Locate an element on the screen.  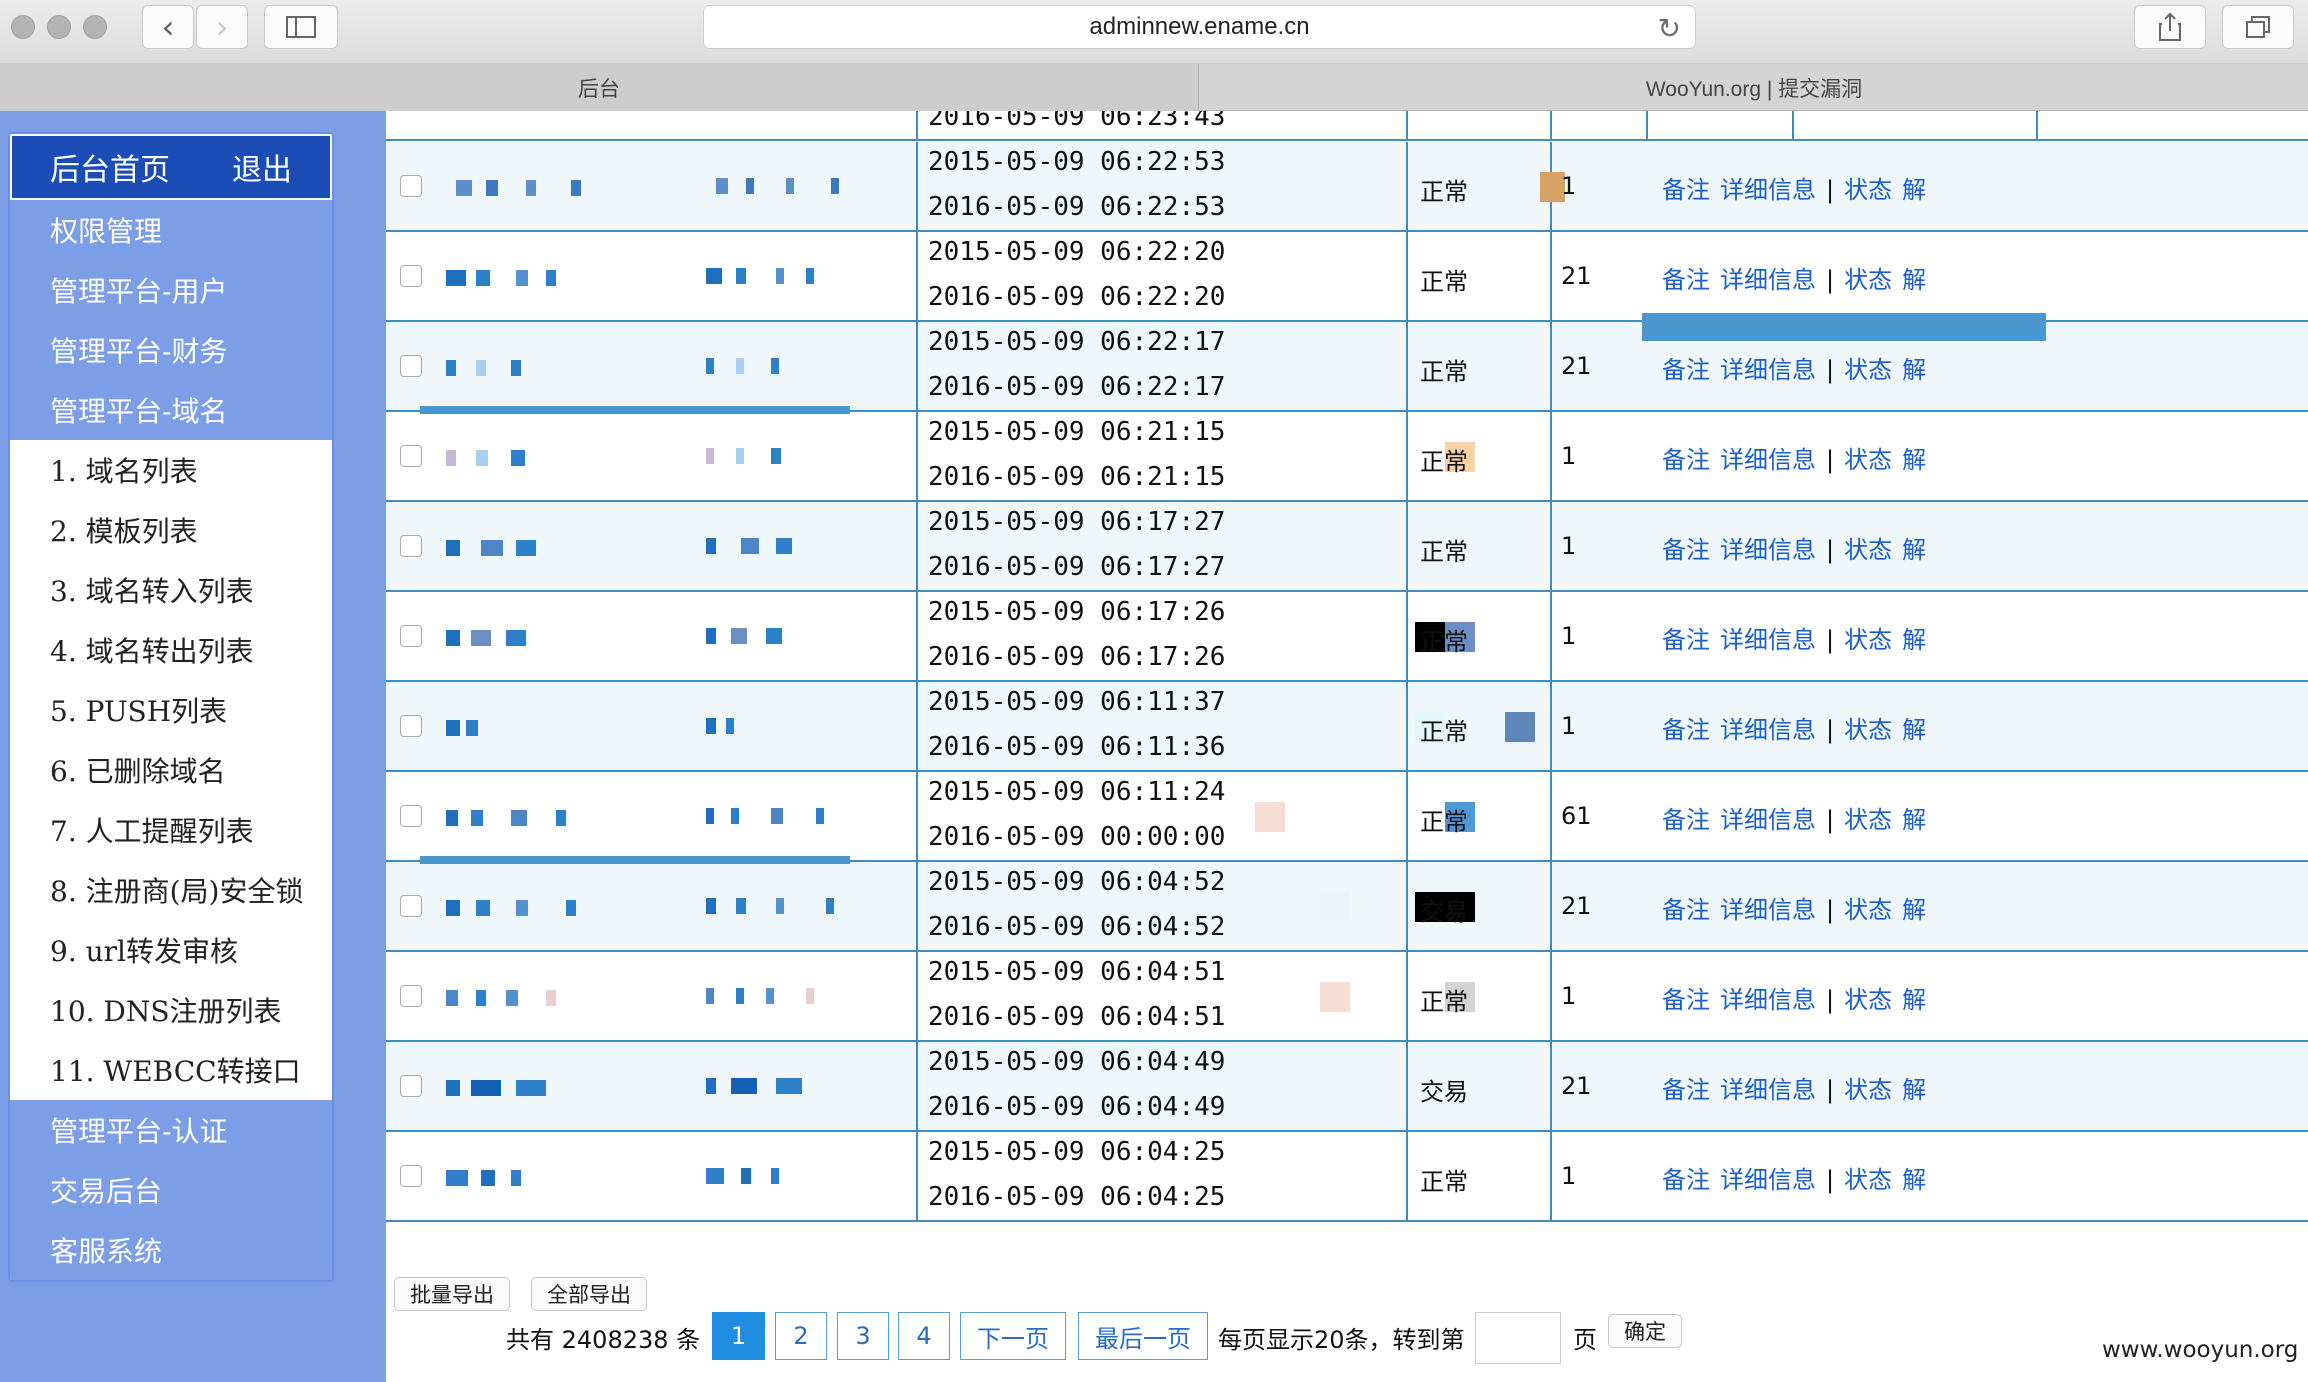
menu-group-auth: 管理平台-认证 is located at coordinates (171, 1130).